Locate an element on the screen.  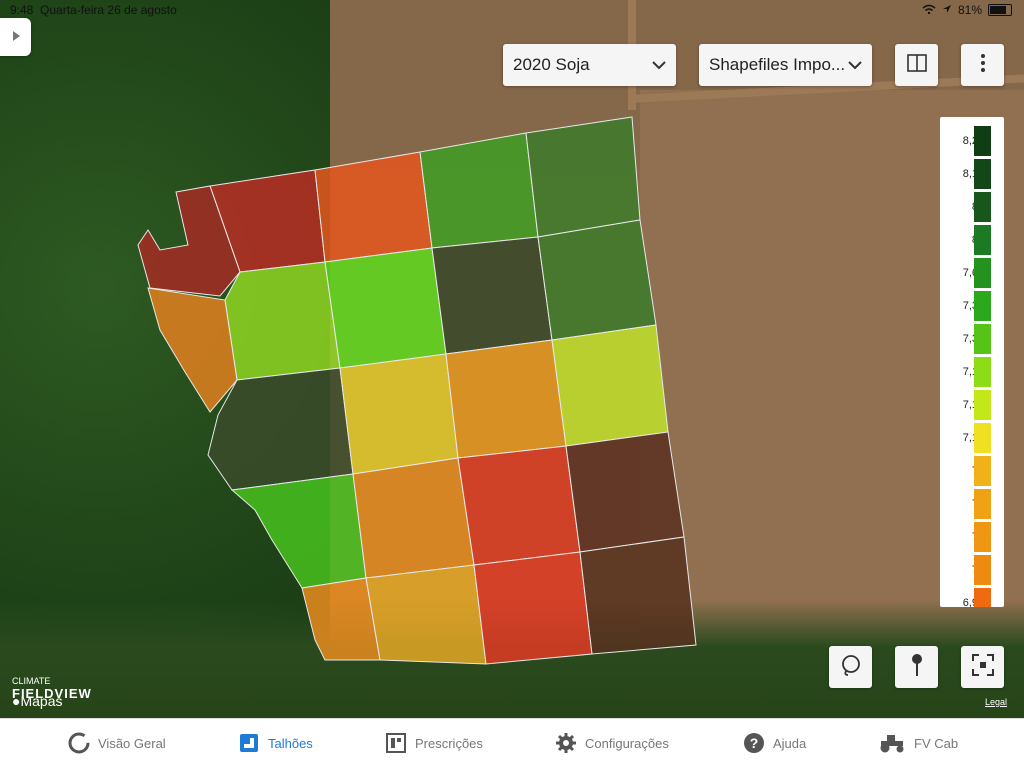
legend-row: 7,6 is located at coordinates (972, 273).